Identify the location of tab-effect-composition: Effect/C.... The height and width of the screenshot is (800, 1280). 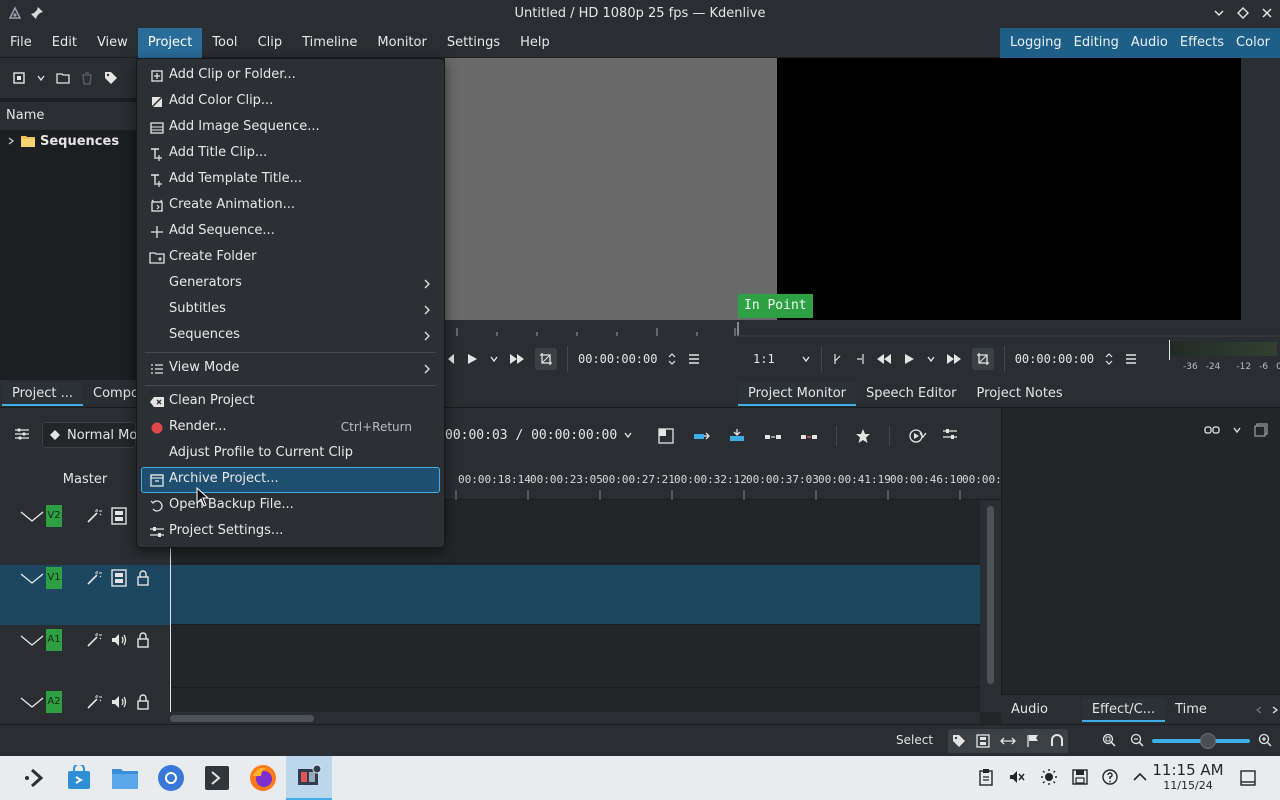
(1123, 709).